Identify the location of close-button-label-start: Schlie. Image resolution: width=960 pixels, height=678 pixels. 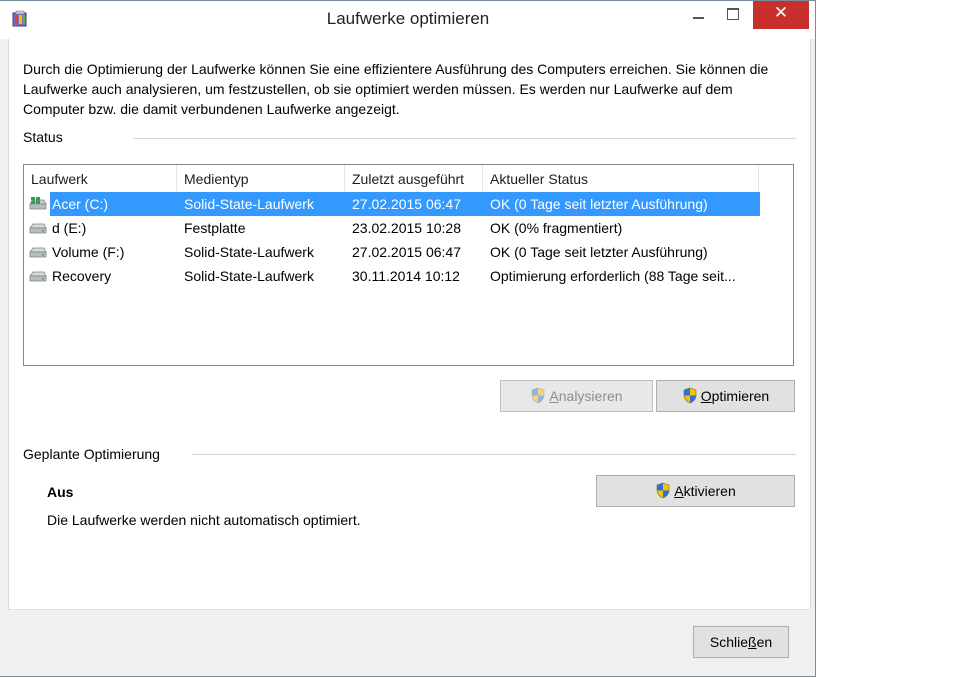
(728, 642).